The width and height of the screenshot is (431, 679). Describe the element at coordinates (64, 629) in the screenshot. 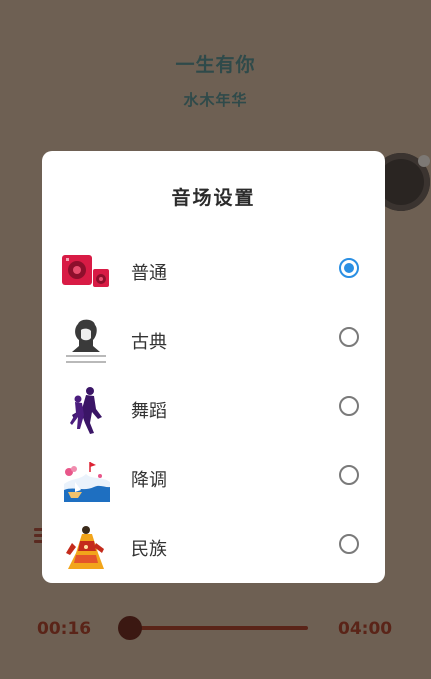

I see `current-time: 00:16` at that location.